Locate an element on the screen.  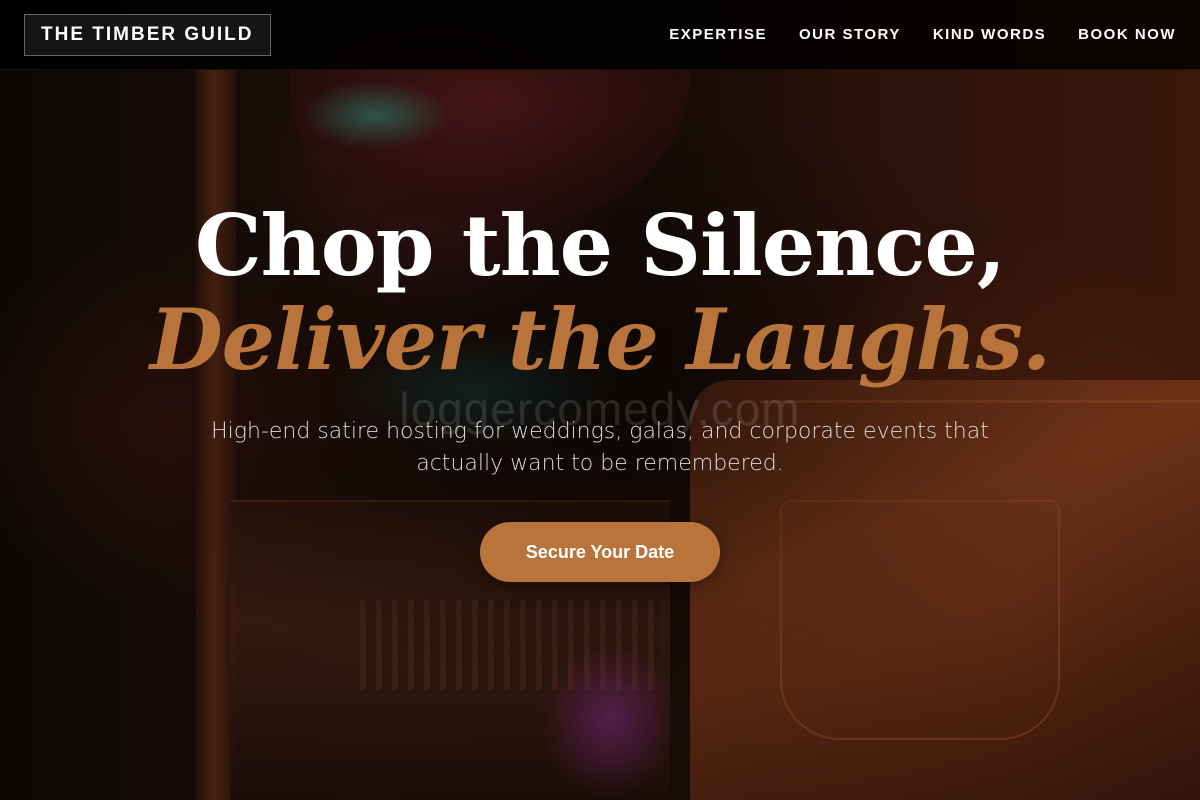
secure-date-button: Secure Your Date is located at coordinates (600, 552).